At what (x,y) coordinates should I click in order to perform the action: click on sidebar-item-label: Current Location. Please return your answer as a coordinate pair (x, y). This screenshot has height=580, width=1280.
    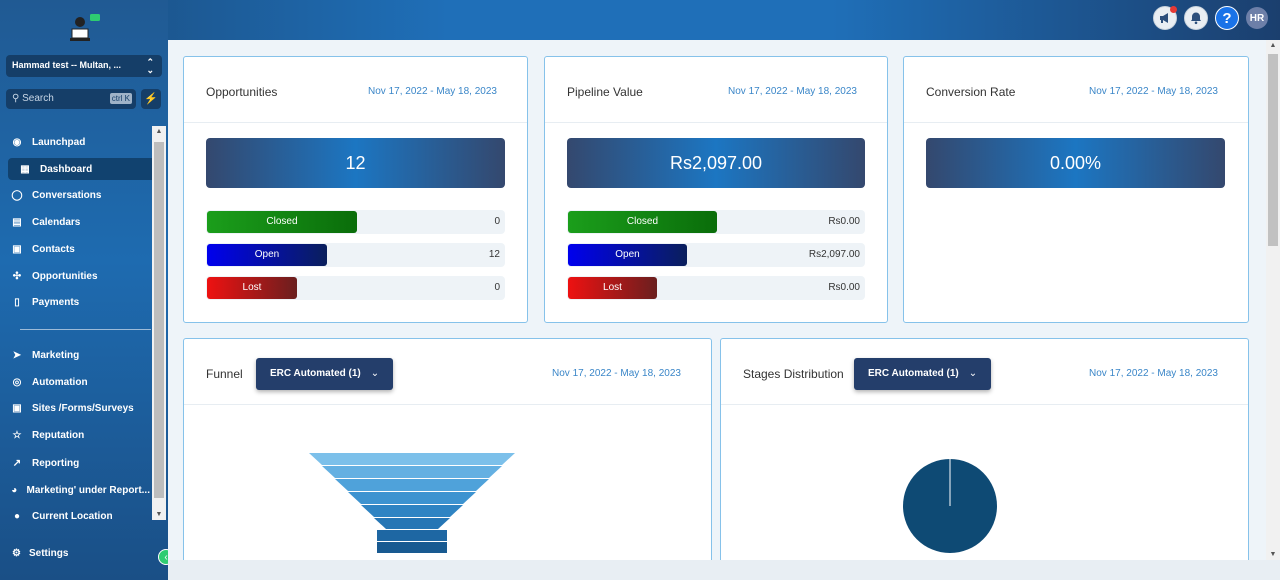
    Looking at the image, I should click on (72, 515).